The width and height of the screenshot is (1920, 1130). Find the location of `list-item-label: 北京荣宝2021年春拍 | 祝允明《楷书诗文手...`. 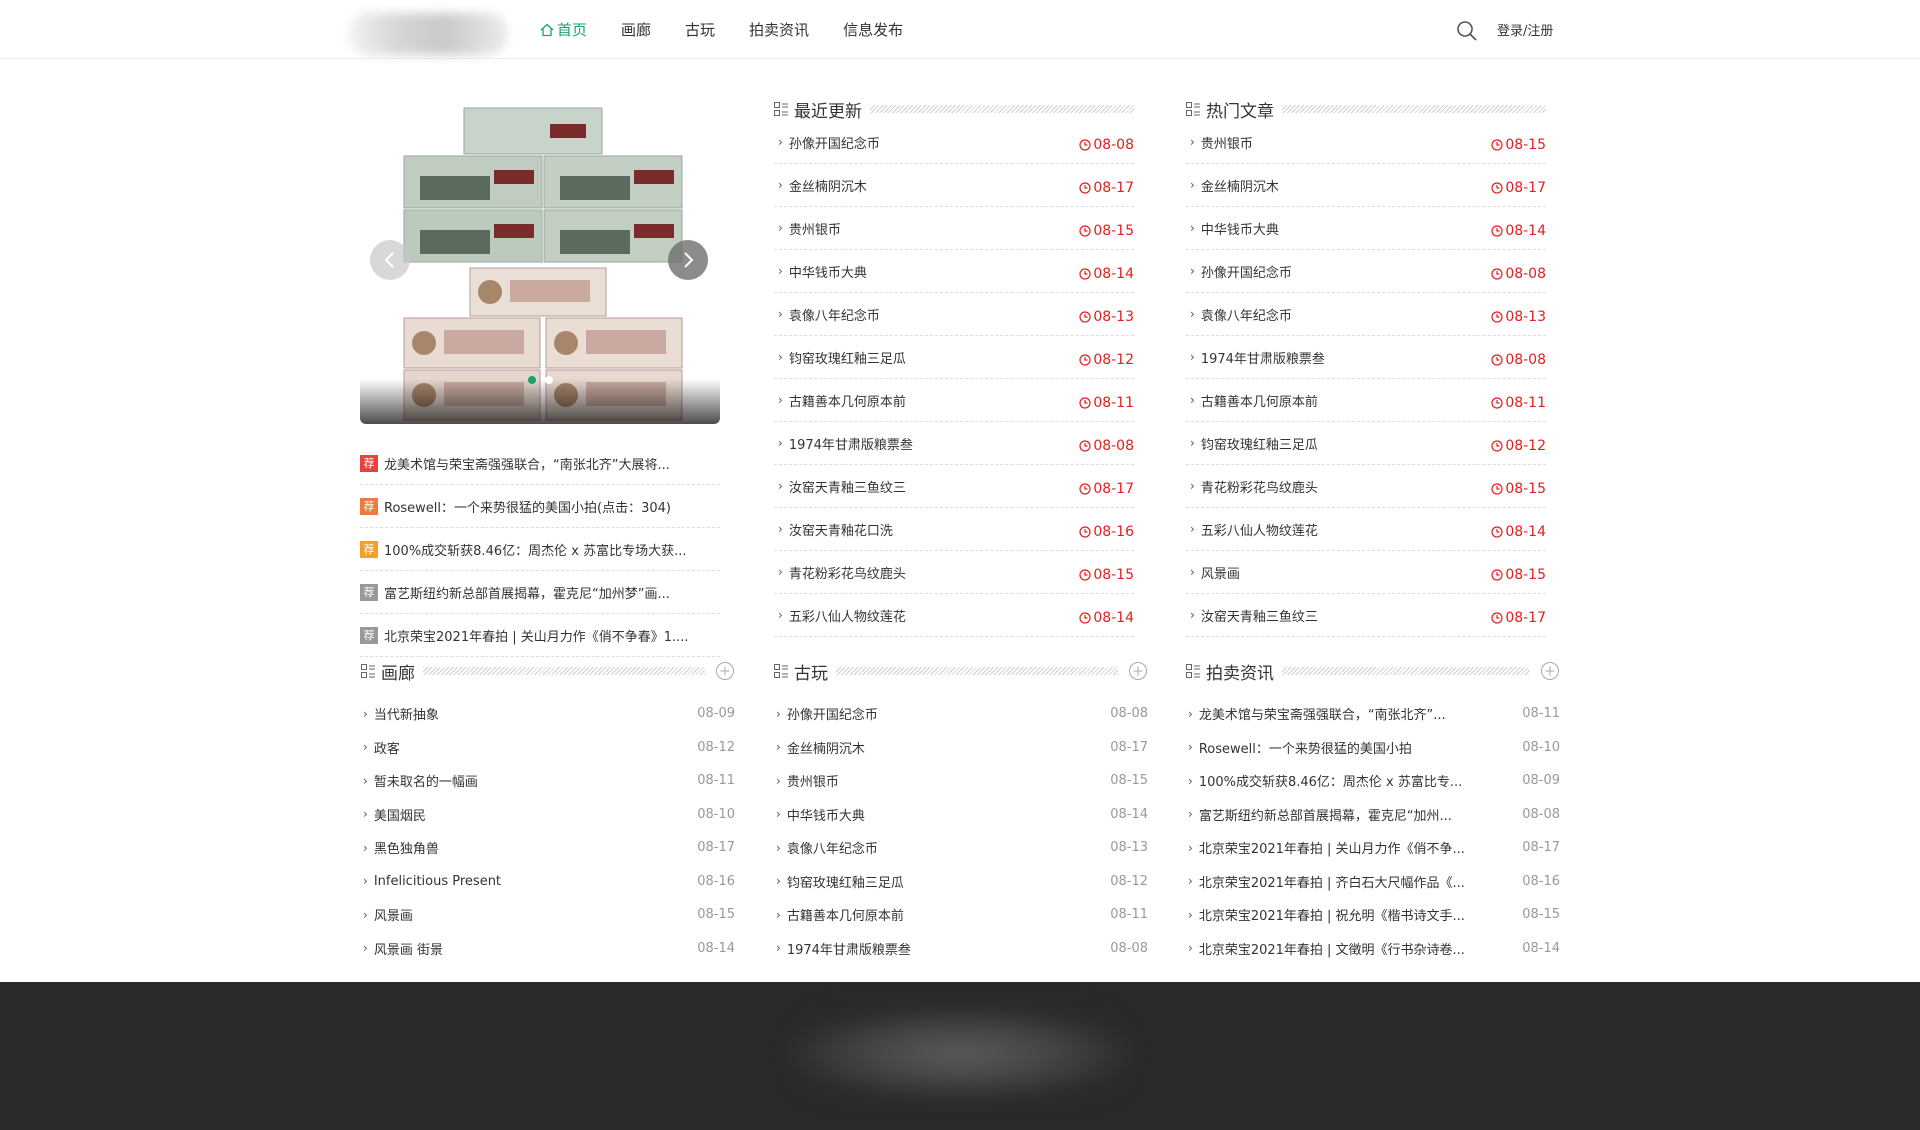

list-item-label: 北京荣宝2021年春拍 | 祝允明《楷书诗文手... is located at coordinates (1331, 917).